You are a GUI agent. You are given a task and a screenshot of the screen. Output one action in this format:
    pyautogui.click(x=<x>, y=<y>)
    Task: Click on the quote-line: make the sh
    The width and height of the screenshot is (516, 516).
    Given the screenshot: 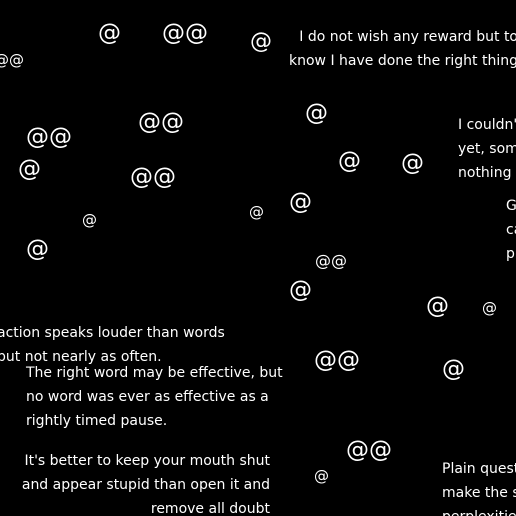 What is the action you would take?
    pyautogui.click(x=479, y=493)
    